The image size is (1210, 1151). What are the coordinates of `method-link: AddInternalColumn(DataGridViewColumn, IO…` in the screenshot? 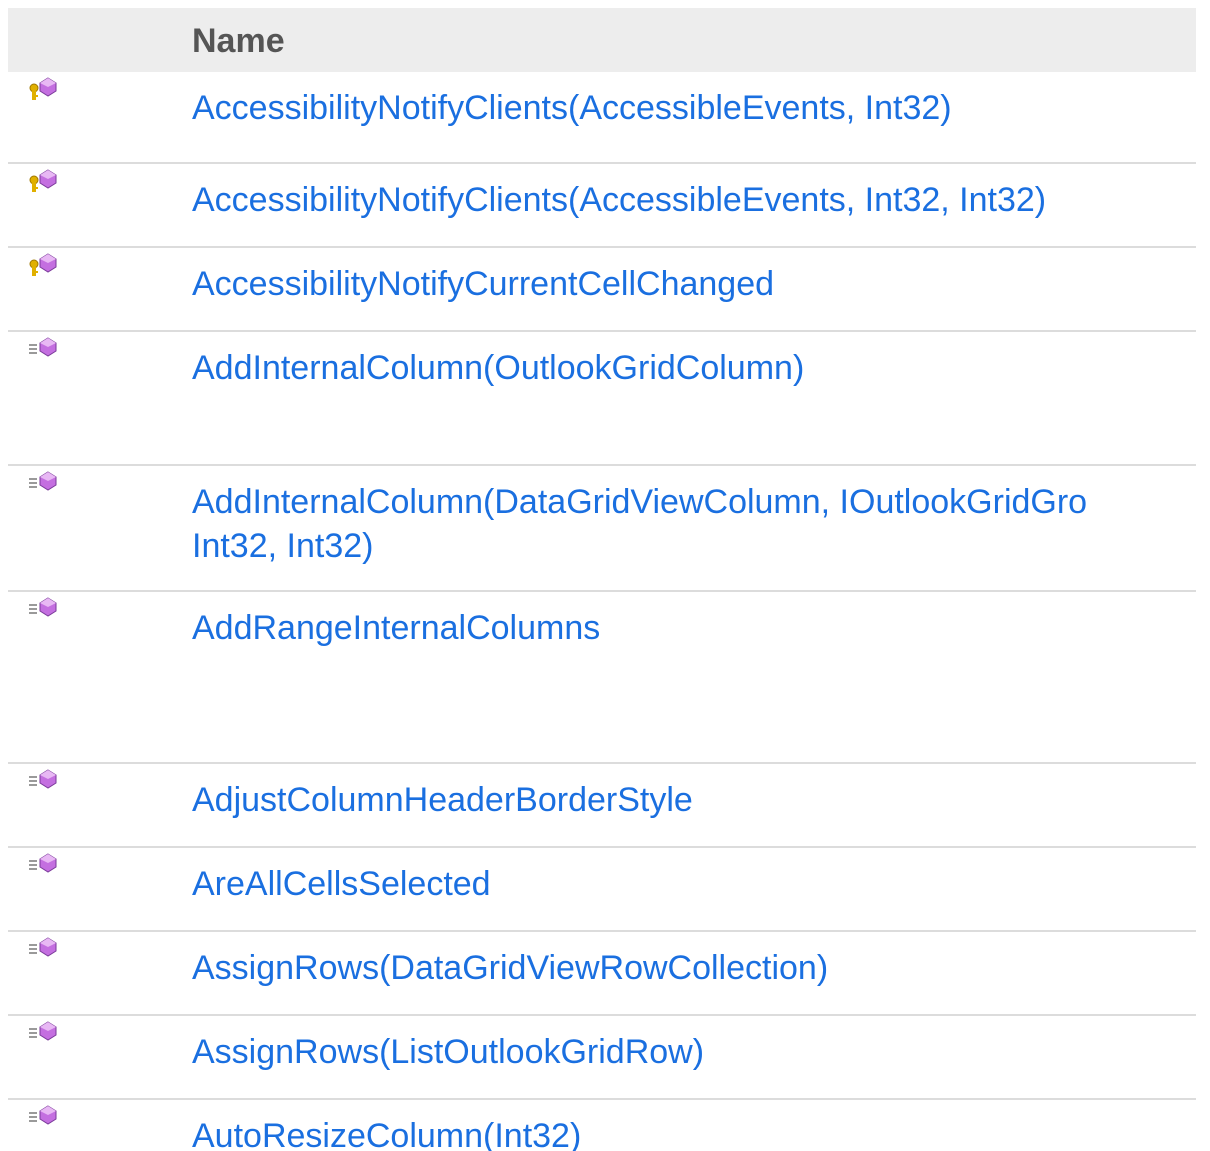 It's located at (694, 502).